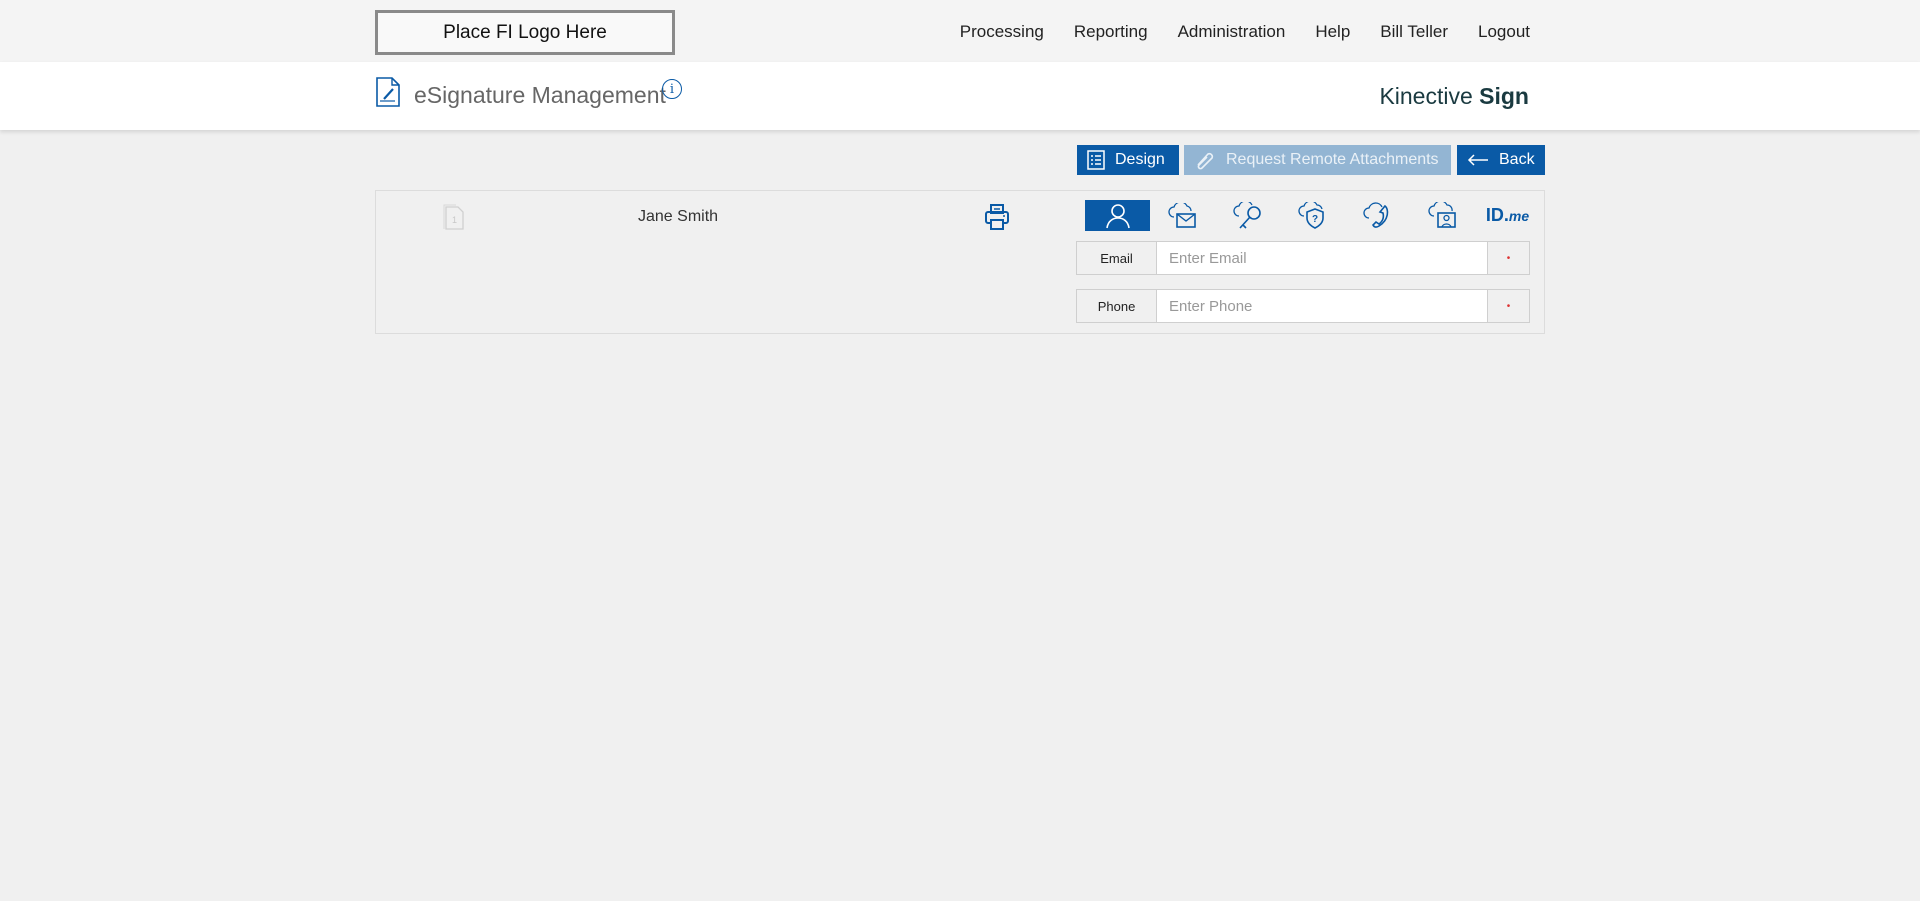 Image resolution: width=1920 pixels, height=901 pixels. I want to click on tab-knowledge-key, so click(1247, 215).